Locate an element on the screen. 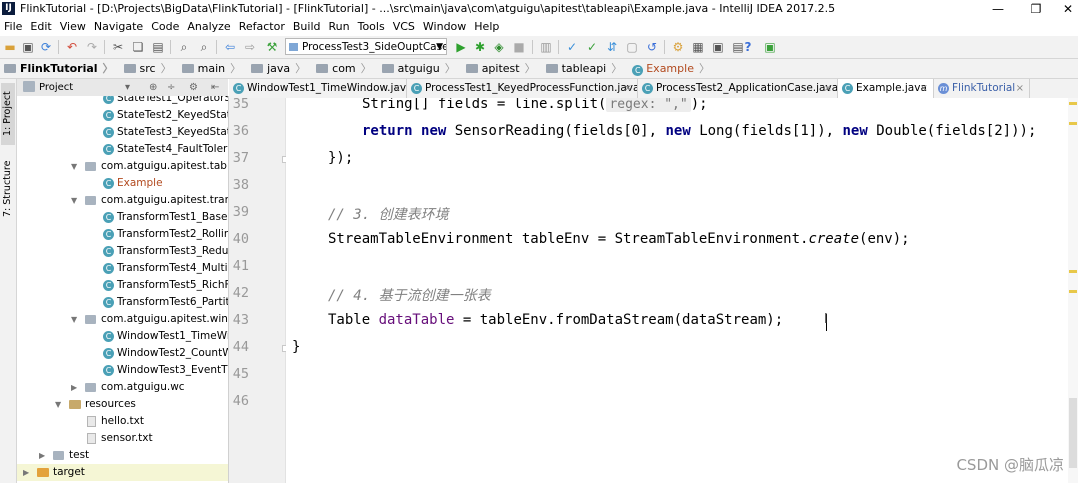 This screenshot has width=1078, height=483. tree-item-statetest1: CStateTest1_OperatorState is located at coordinates (122, 101).